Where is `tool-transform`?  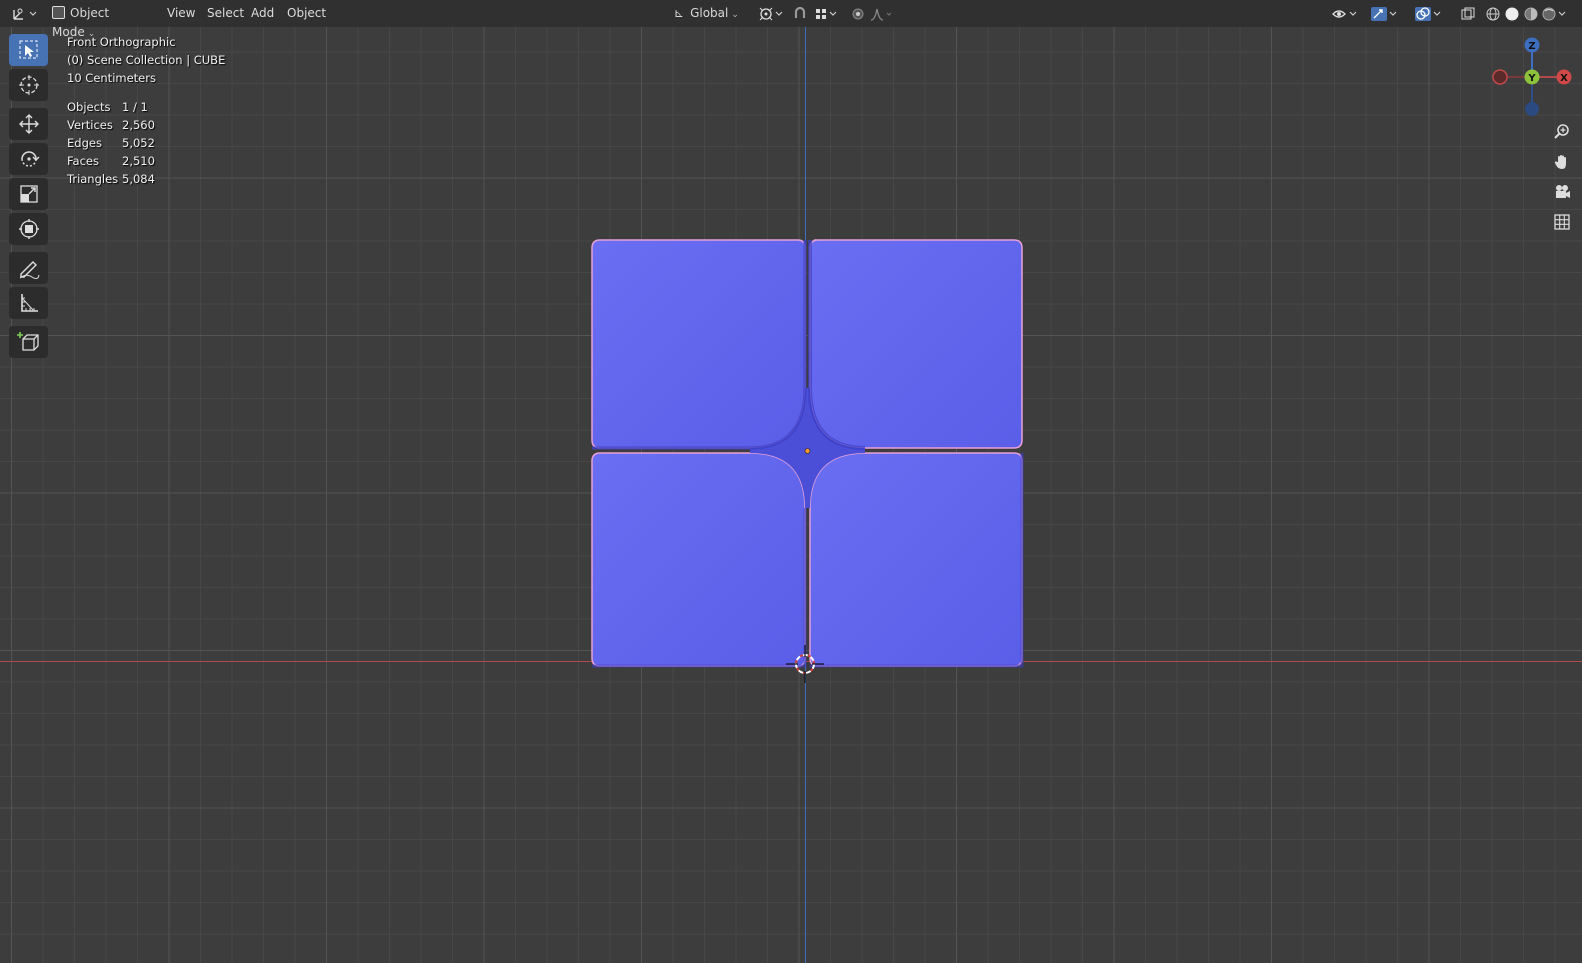
tool-transform is located at coordinates (28, 229).